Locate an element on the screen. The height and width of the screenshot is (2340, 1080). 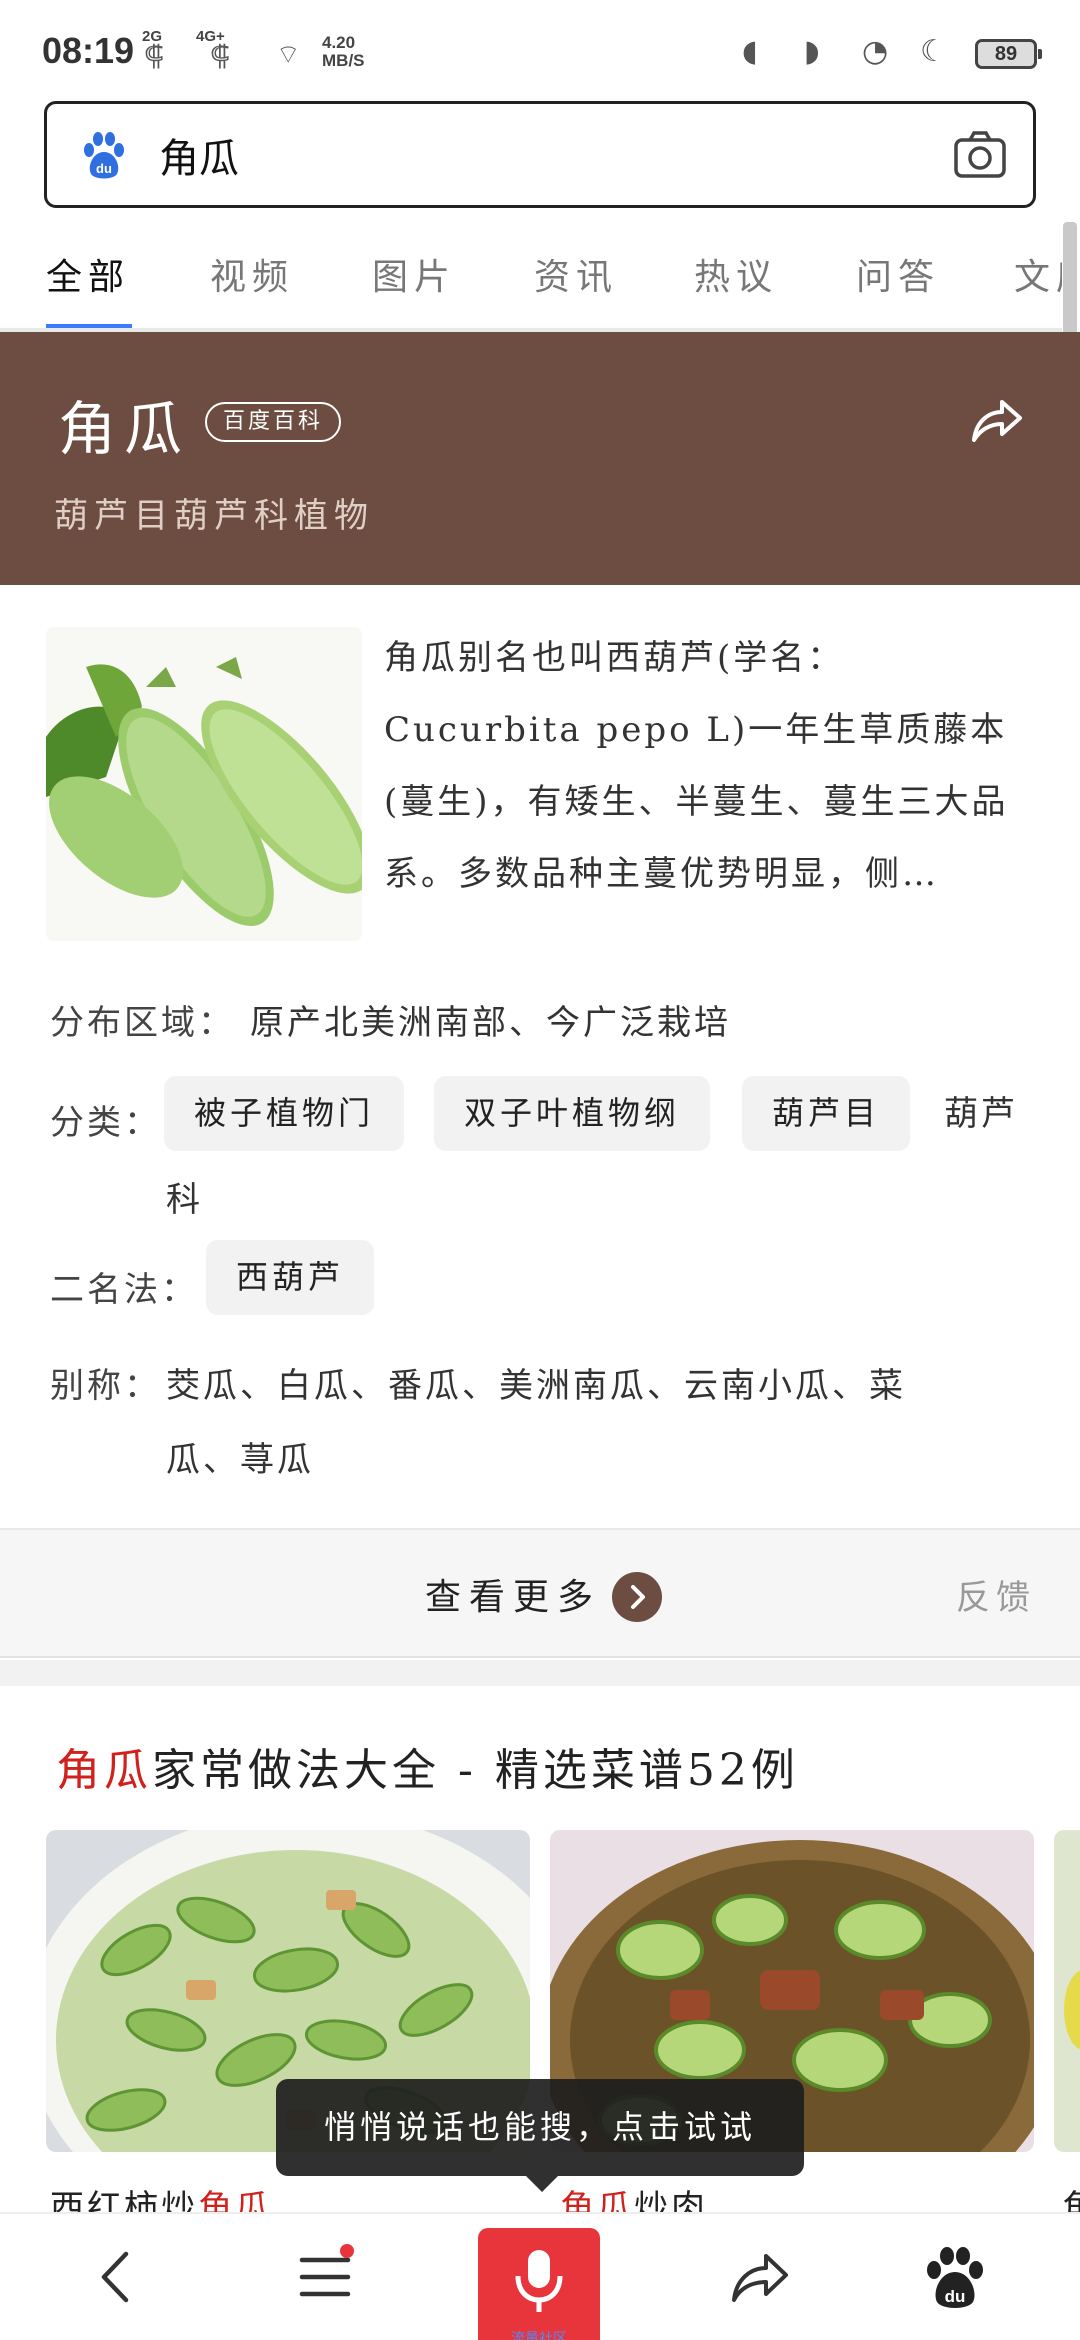
category-tabs: 全部 视频 图片 资讯 热议 问答 文库 is located at coordinates (531, 280).